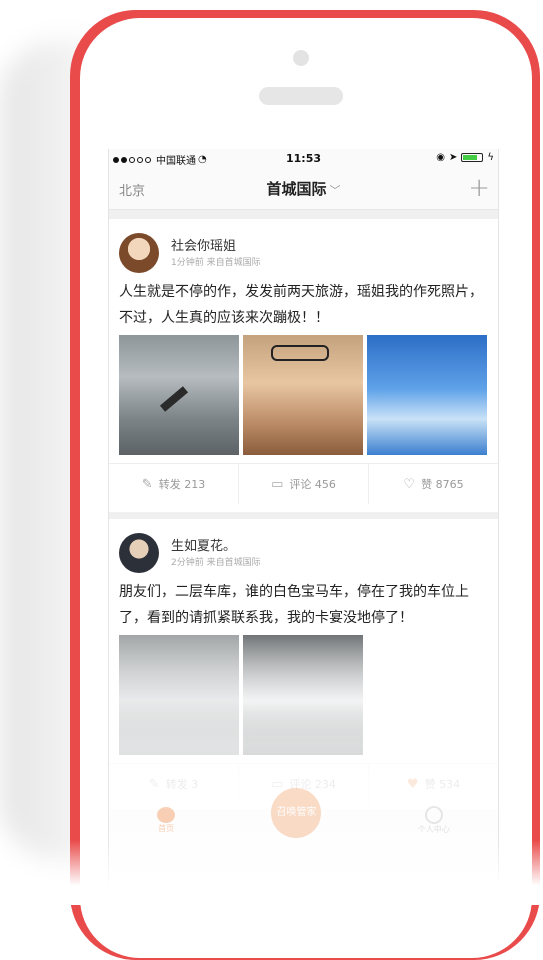 The height and width of the screenshot is (960, 543). I want to click on bottom-fade, so click(306, 872).